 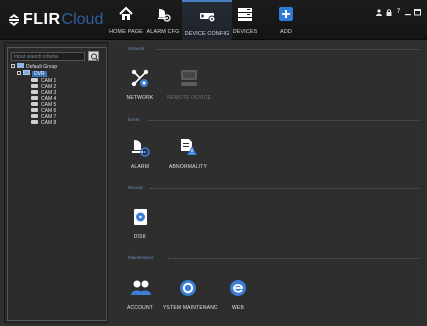 What do you see at coordinates (141, 257) in the screenshot?
I see `section-title-maintenance: Maintenance` at bounding box center [141, 257].